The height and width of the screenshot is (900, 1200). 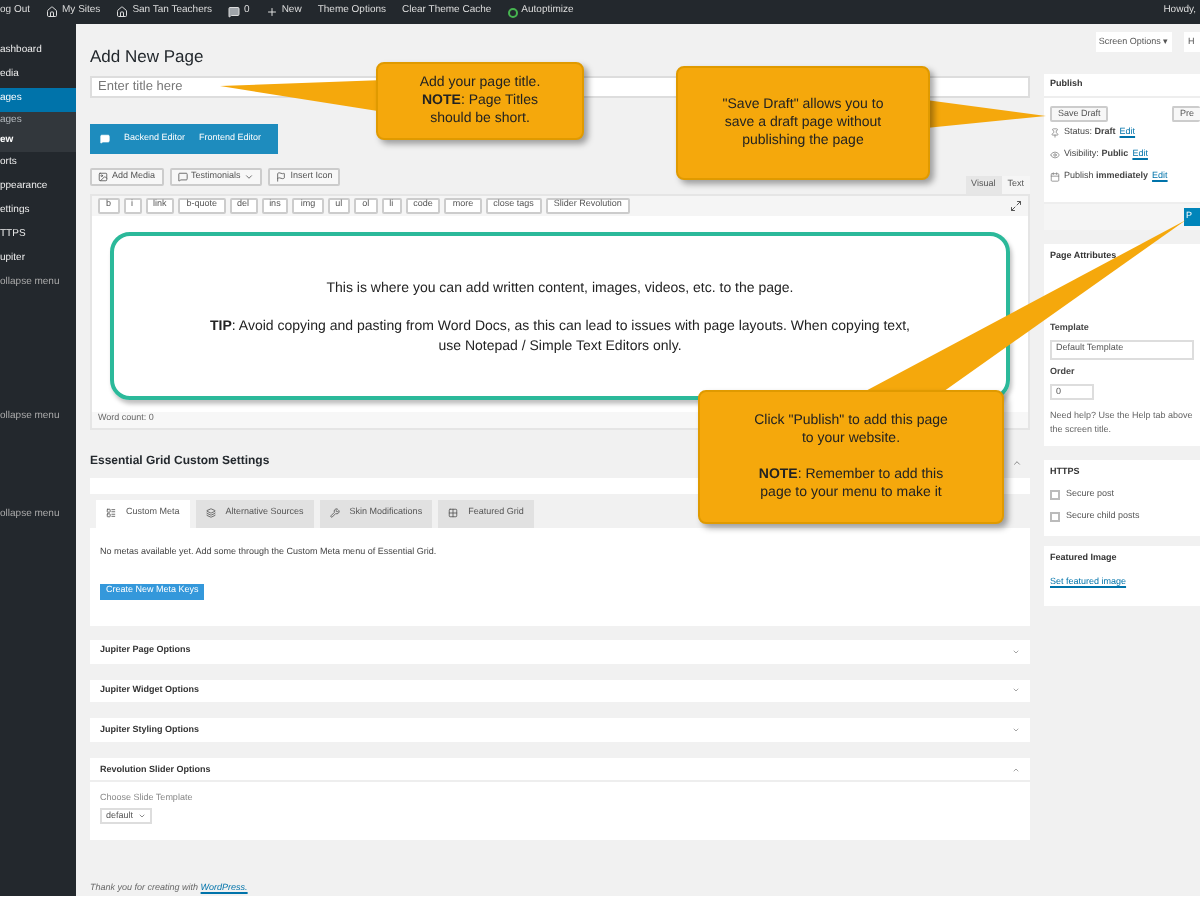 What do you see at coordinates (512, 12) in the screenshot?
I see `status-icon` at bounding box center [512, 12].